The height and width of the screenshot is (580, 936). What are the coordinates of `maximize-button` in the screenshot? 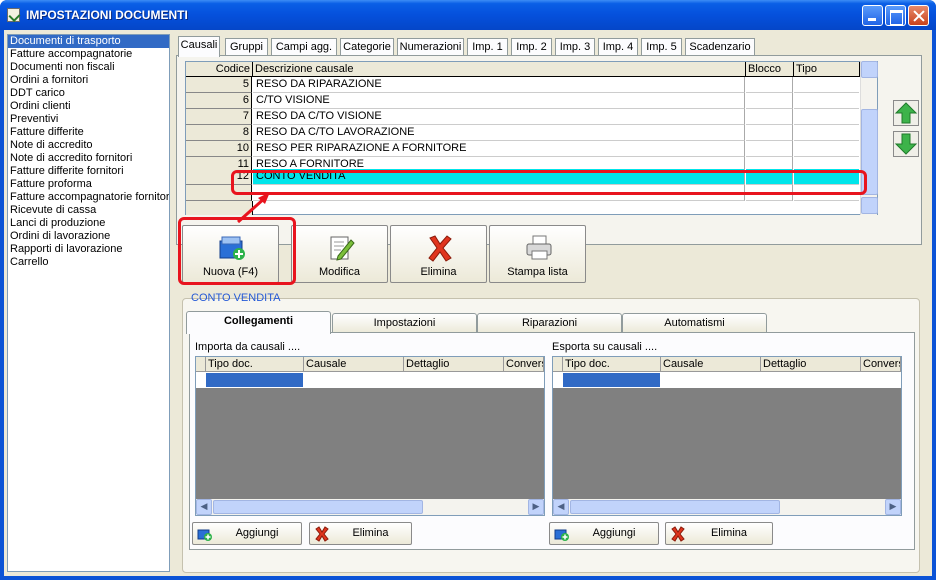 It's located at (895, 15).